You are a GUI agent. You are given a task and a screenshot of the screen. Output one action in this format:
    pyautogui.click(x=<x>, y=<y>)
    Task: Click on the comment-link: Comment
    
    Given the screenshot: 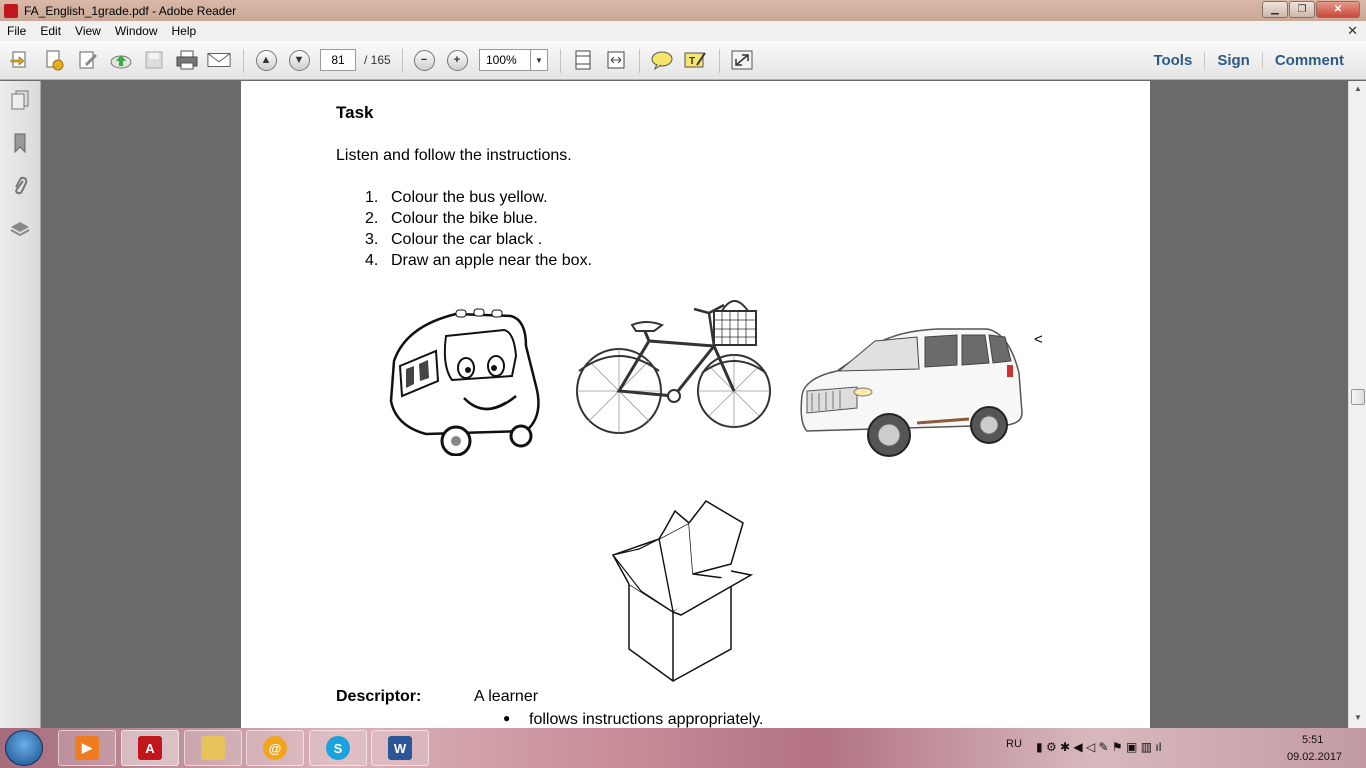 What is the action you would take?
    pyautogui.click(x=1308, y=60)
    